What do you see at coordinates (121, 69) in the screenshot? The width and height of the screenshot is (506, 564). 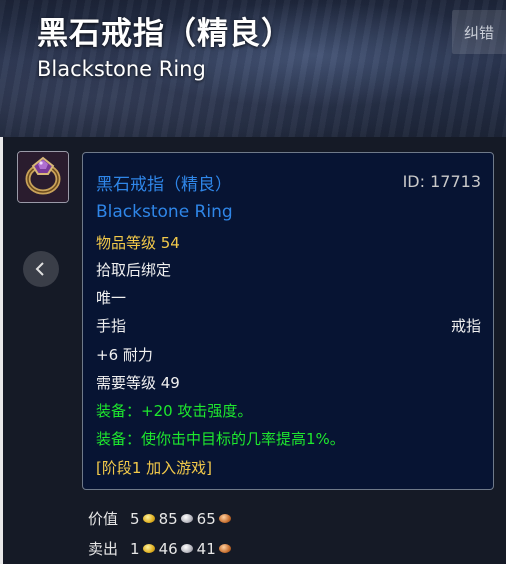 I see `page-subtitle: Blackstone Ring` at bounding box center [121, 69].